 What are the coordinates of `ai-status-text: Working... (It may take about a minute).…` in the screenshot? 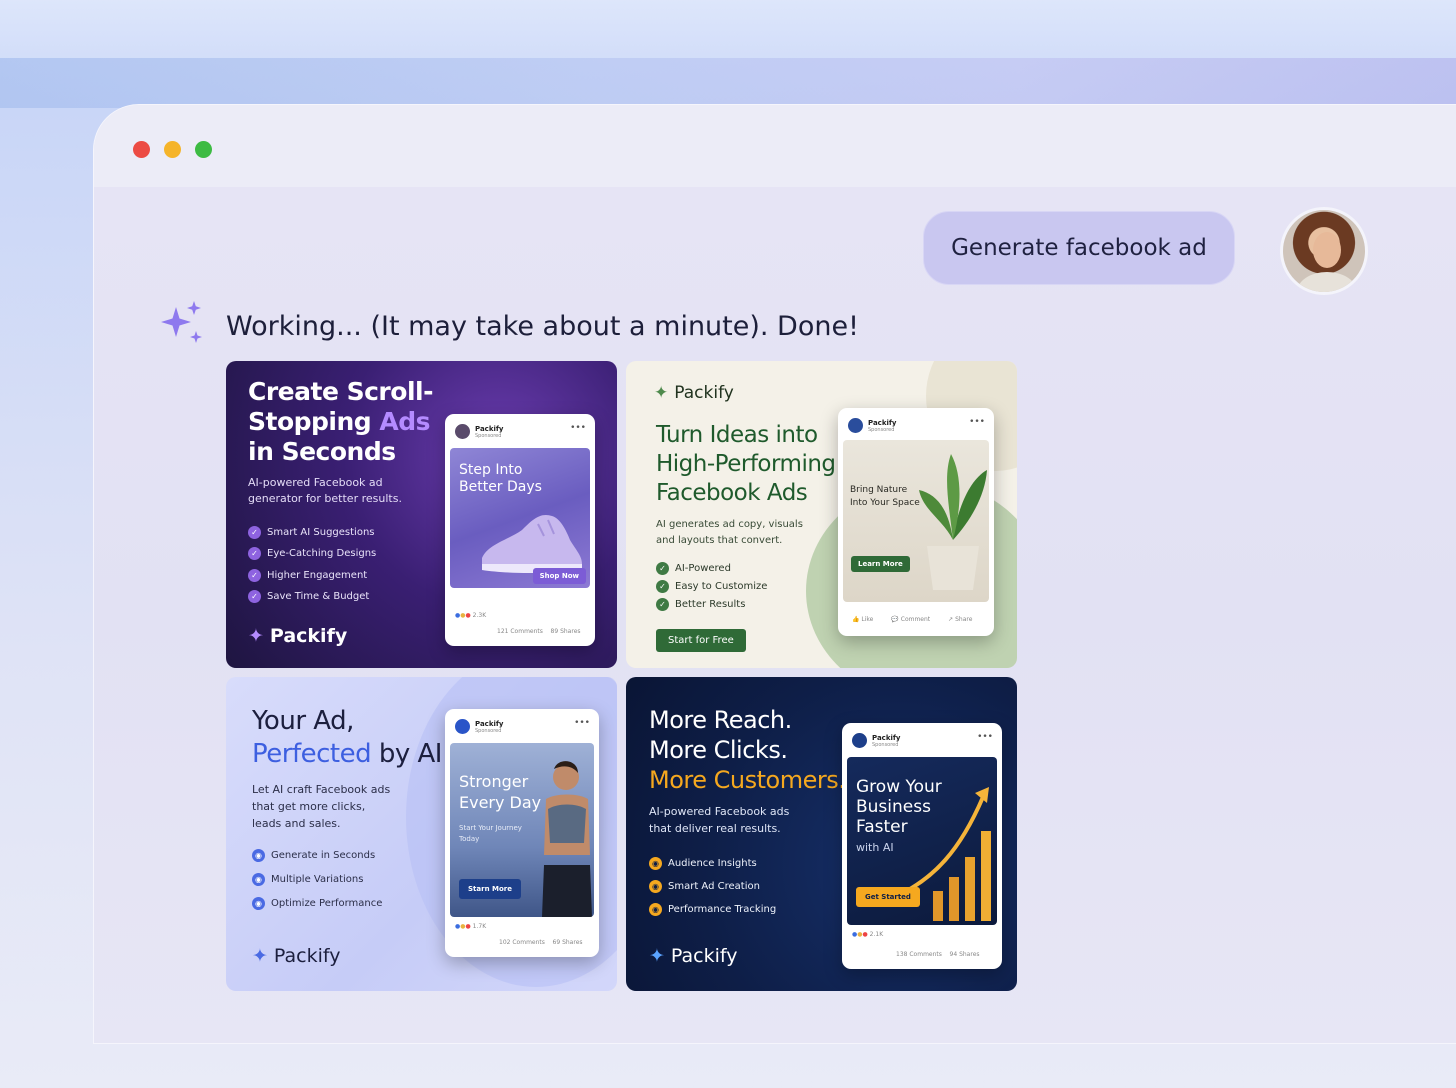 It's located at (542, 326).